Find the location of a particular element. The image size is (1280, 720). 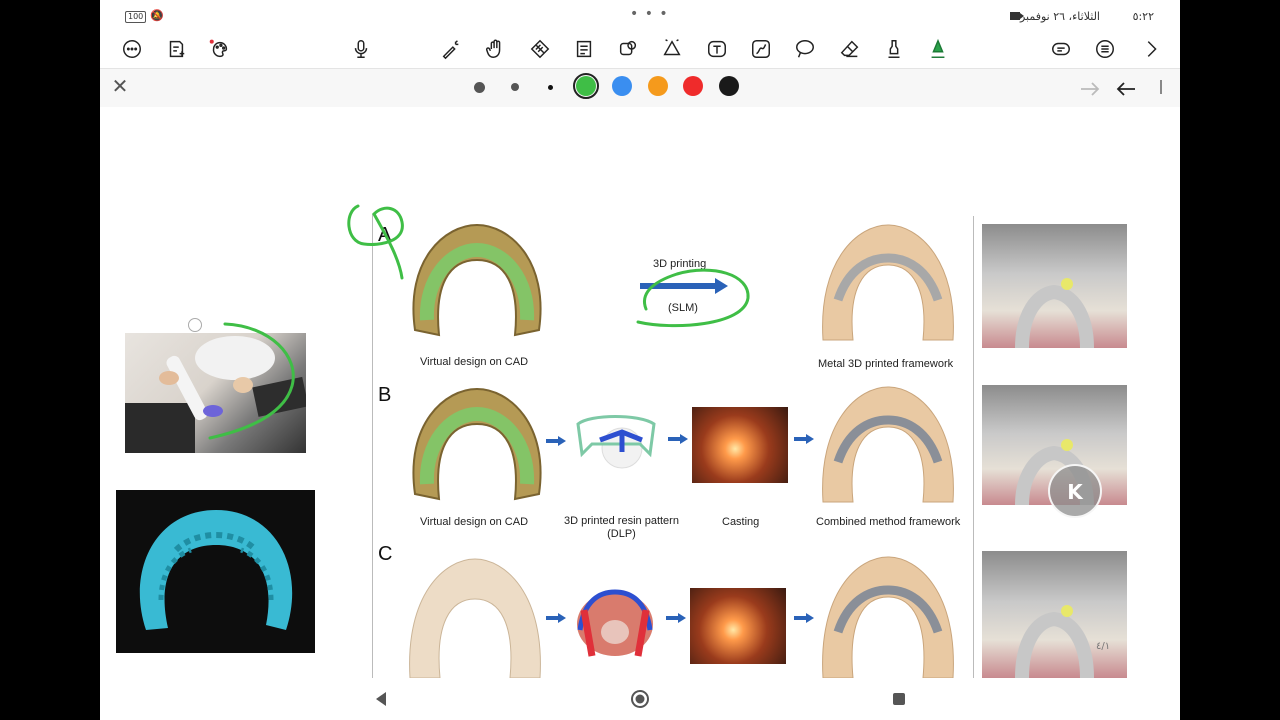

color-swatch-black is located at coordinates (729, 86).